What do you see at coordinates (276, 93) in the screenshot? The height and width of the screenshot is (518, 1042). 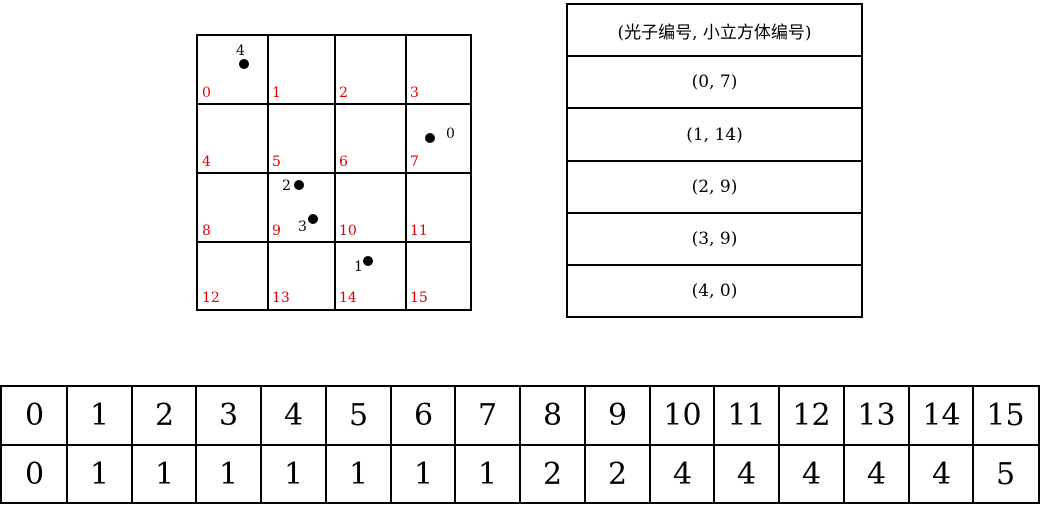 I see `cube-index-label: 1` at bounding box center [276, 93].